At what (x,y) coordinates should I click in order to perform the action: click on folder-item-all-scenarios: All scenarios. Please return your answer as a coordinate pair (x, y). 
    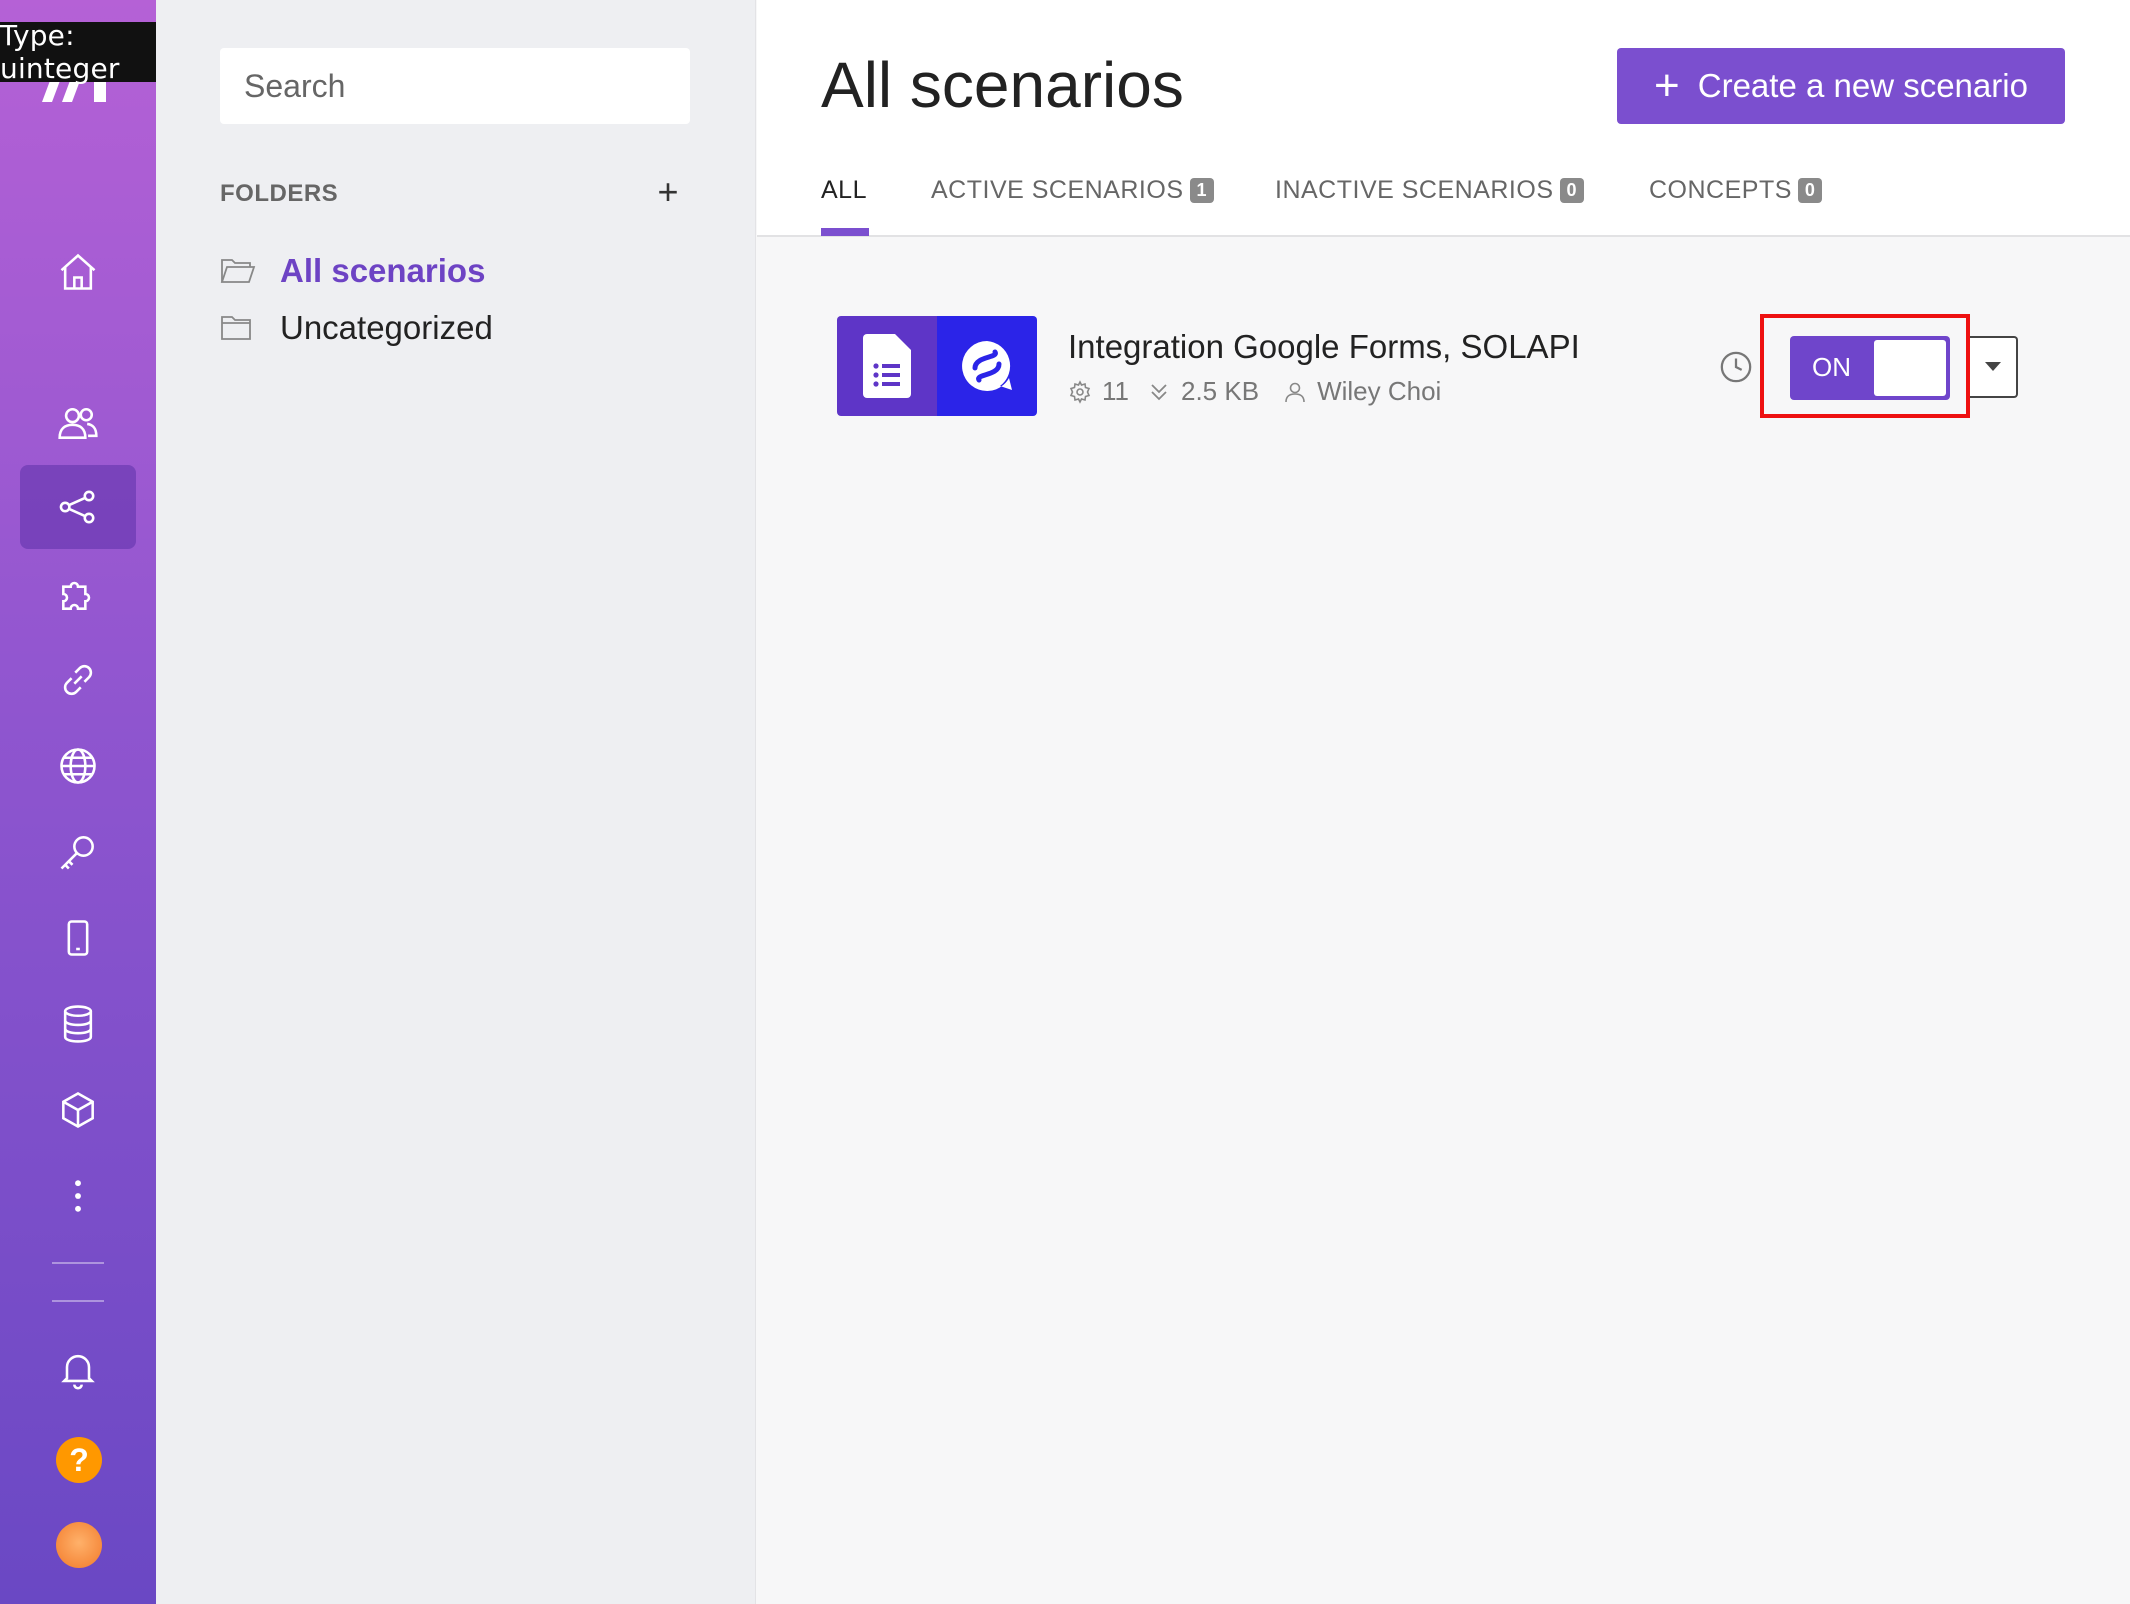
    Looking at the image, I should click on (352, 271).